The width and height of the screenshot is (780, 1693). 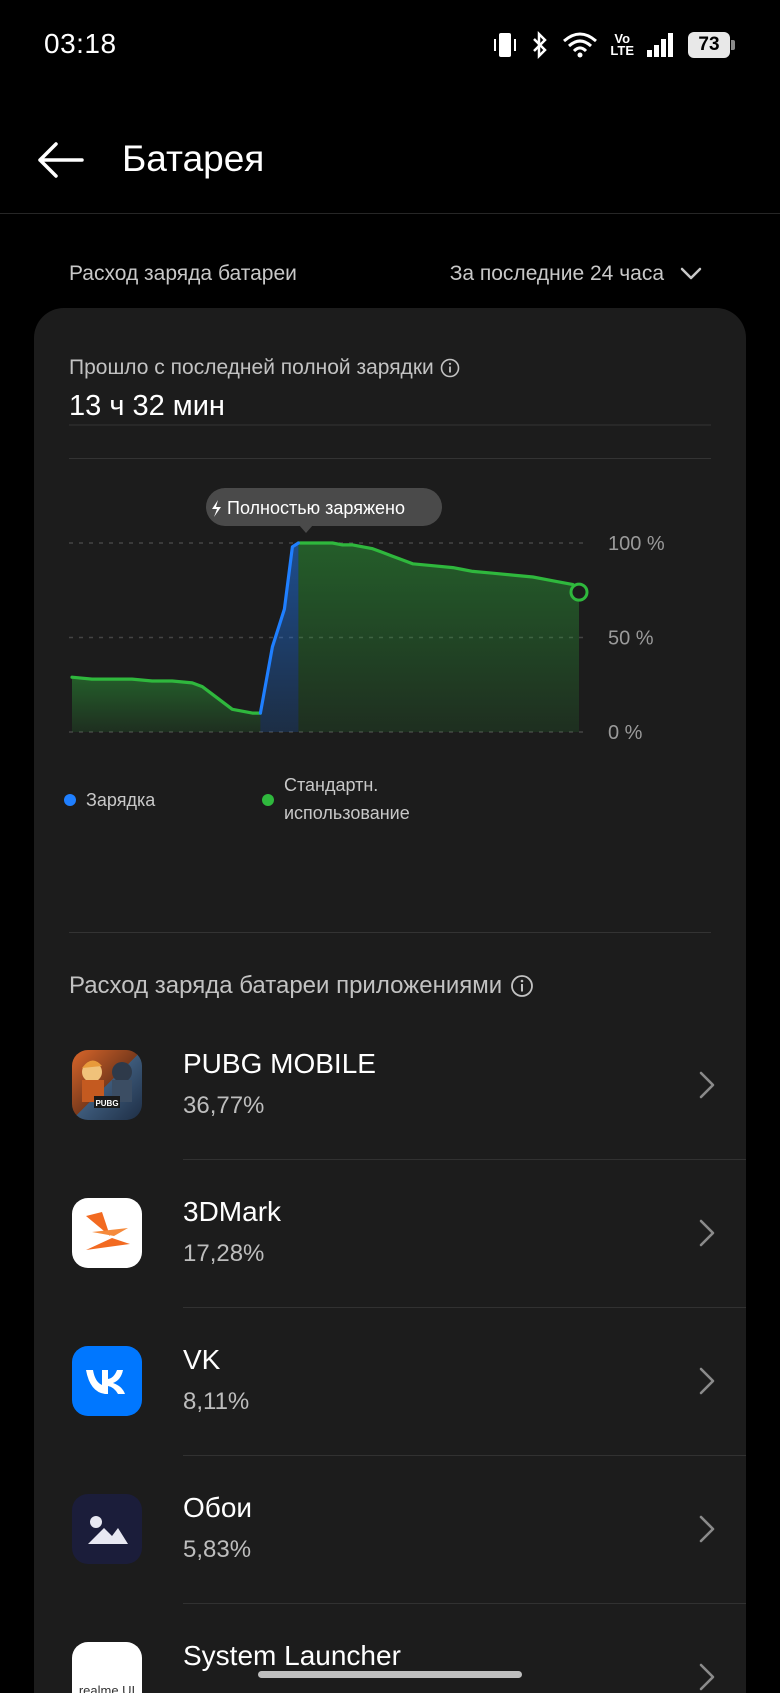 What do you see at coordinates (106, 1103) in the screenshot?
I see `svg-text: PUBG` at bounding box center [106, 1103].